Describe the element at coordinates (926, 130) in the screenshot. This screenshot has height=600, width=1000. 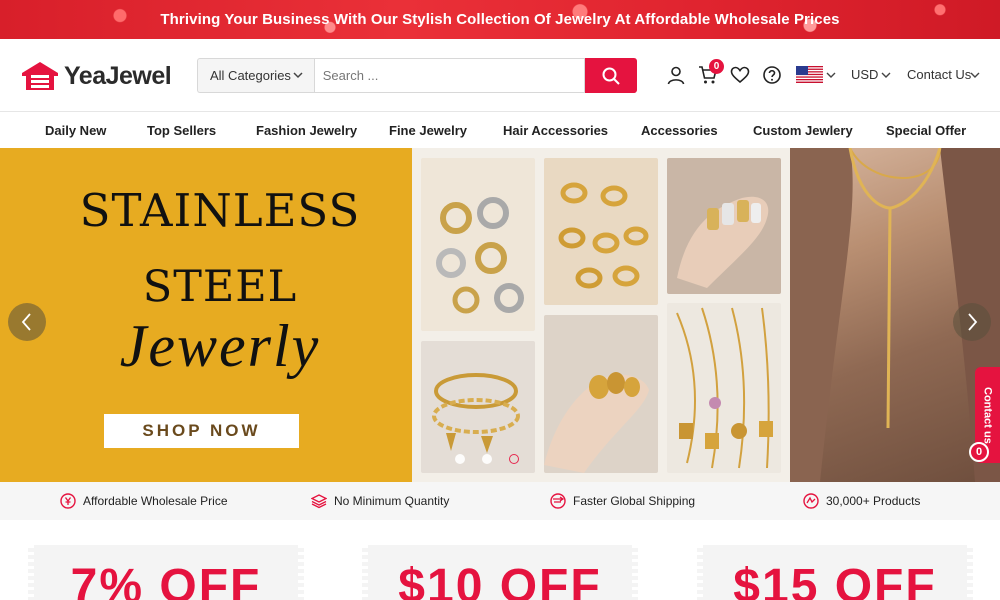
I see `nav-item-special-offer: Special Offer` at that location.